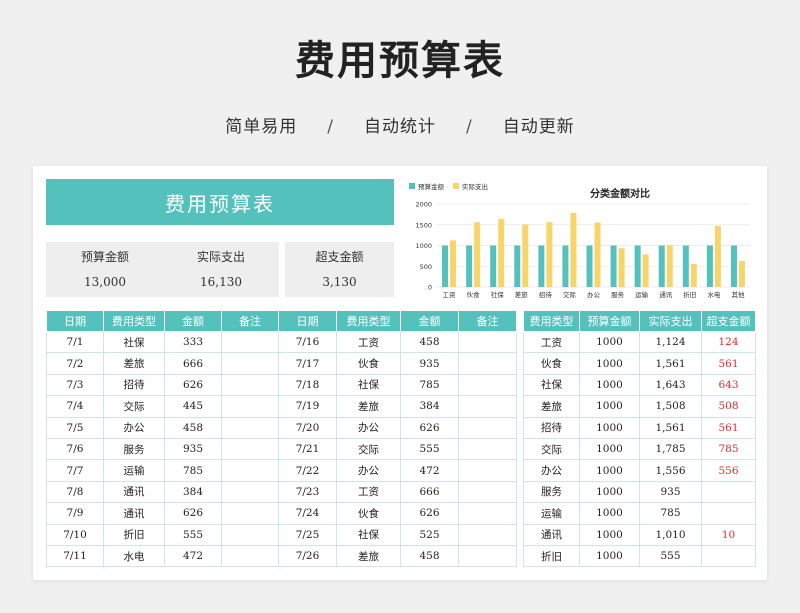  Describe the element at coordinates (75, 449) in the screenshot. I see `table-cell: 7/6` at that location.